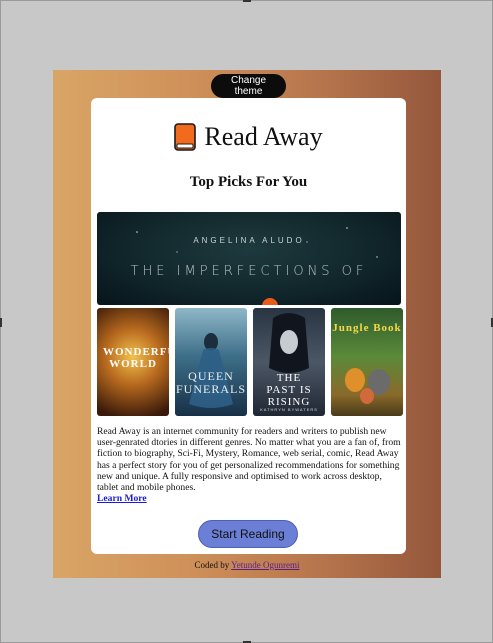 This screenshot has width=493, height=643. What do you see at coordinates (263, 136) in the screenshot?
I see `brand-name: Read Away` at bounding box center [263, 136].